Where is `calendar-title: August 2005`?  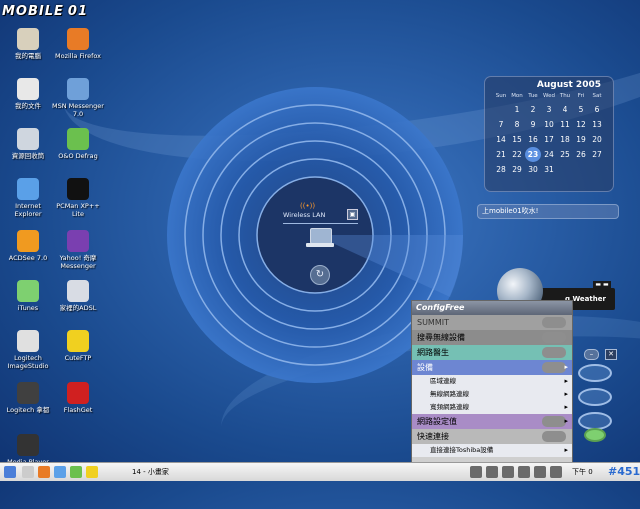
calendar-title: August 2005 is located at coordinates (568, 85).